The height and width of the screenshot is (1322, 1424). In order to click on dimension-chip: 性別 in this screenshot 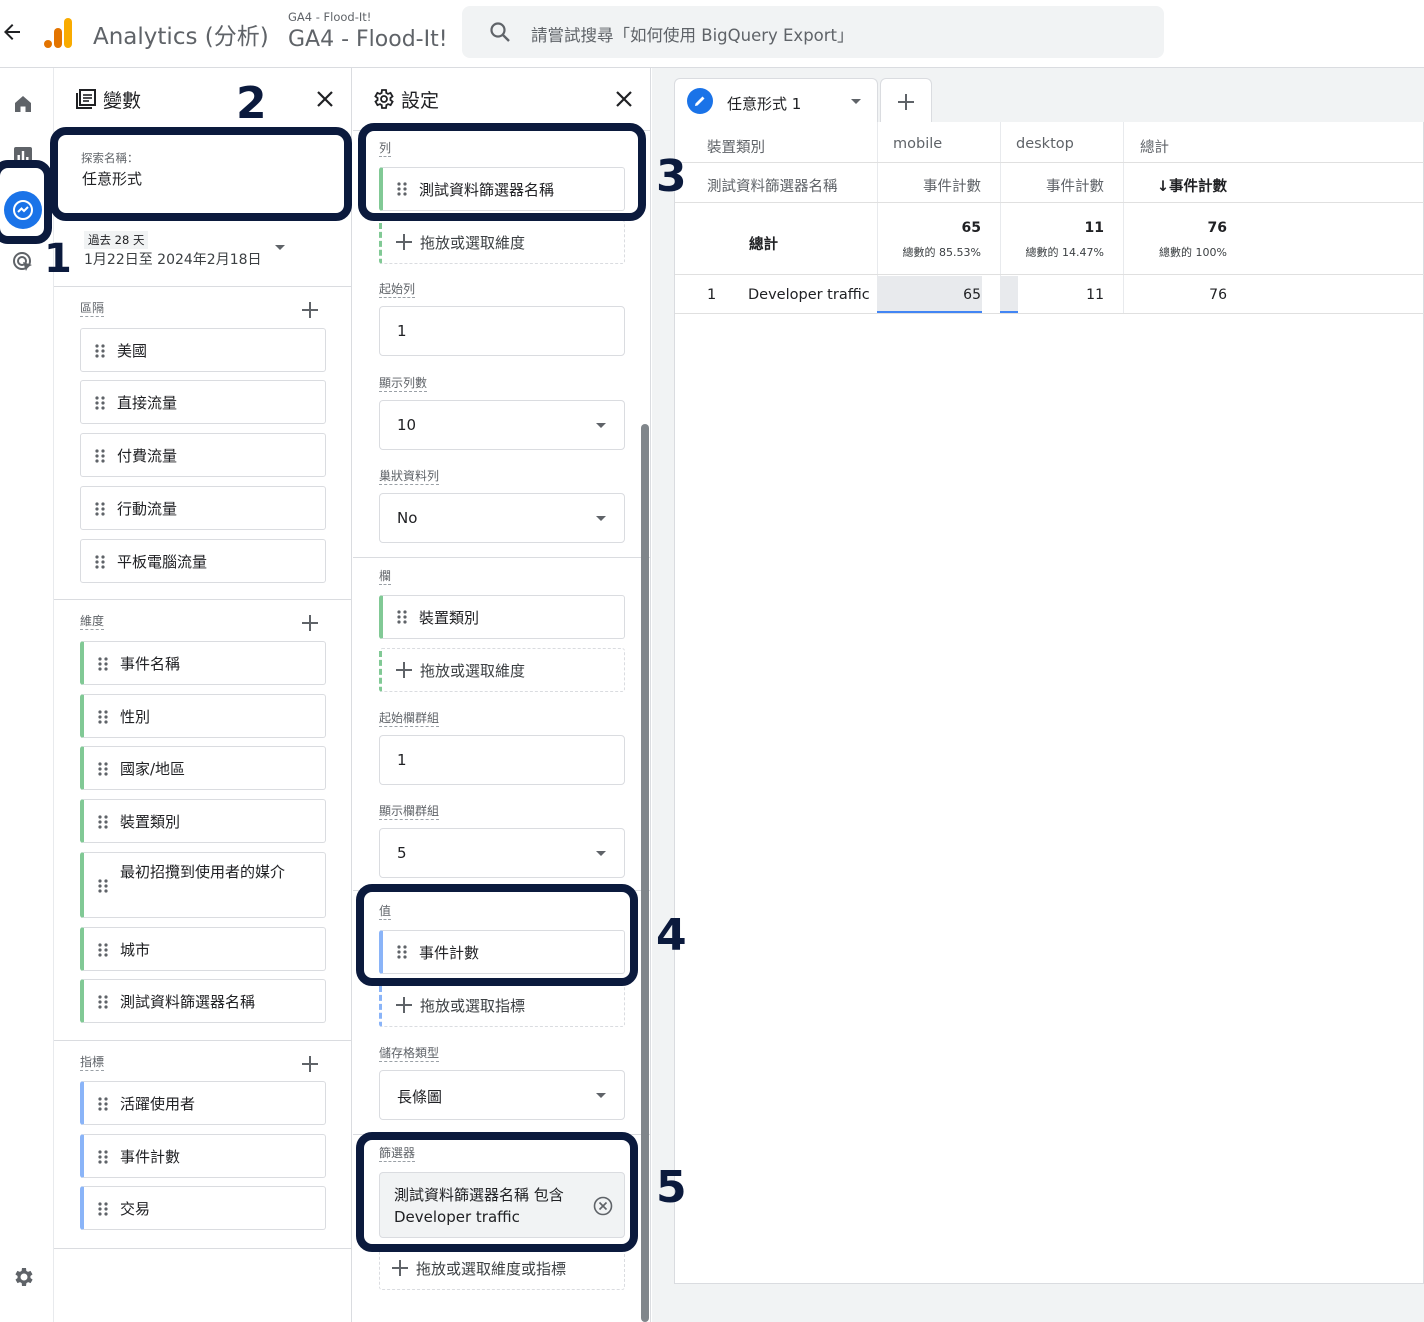, I will do `click(203, 716)`.